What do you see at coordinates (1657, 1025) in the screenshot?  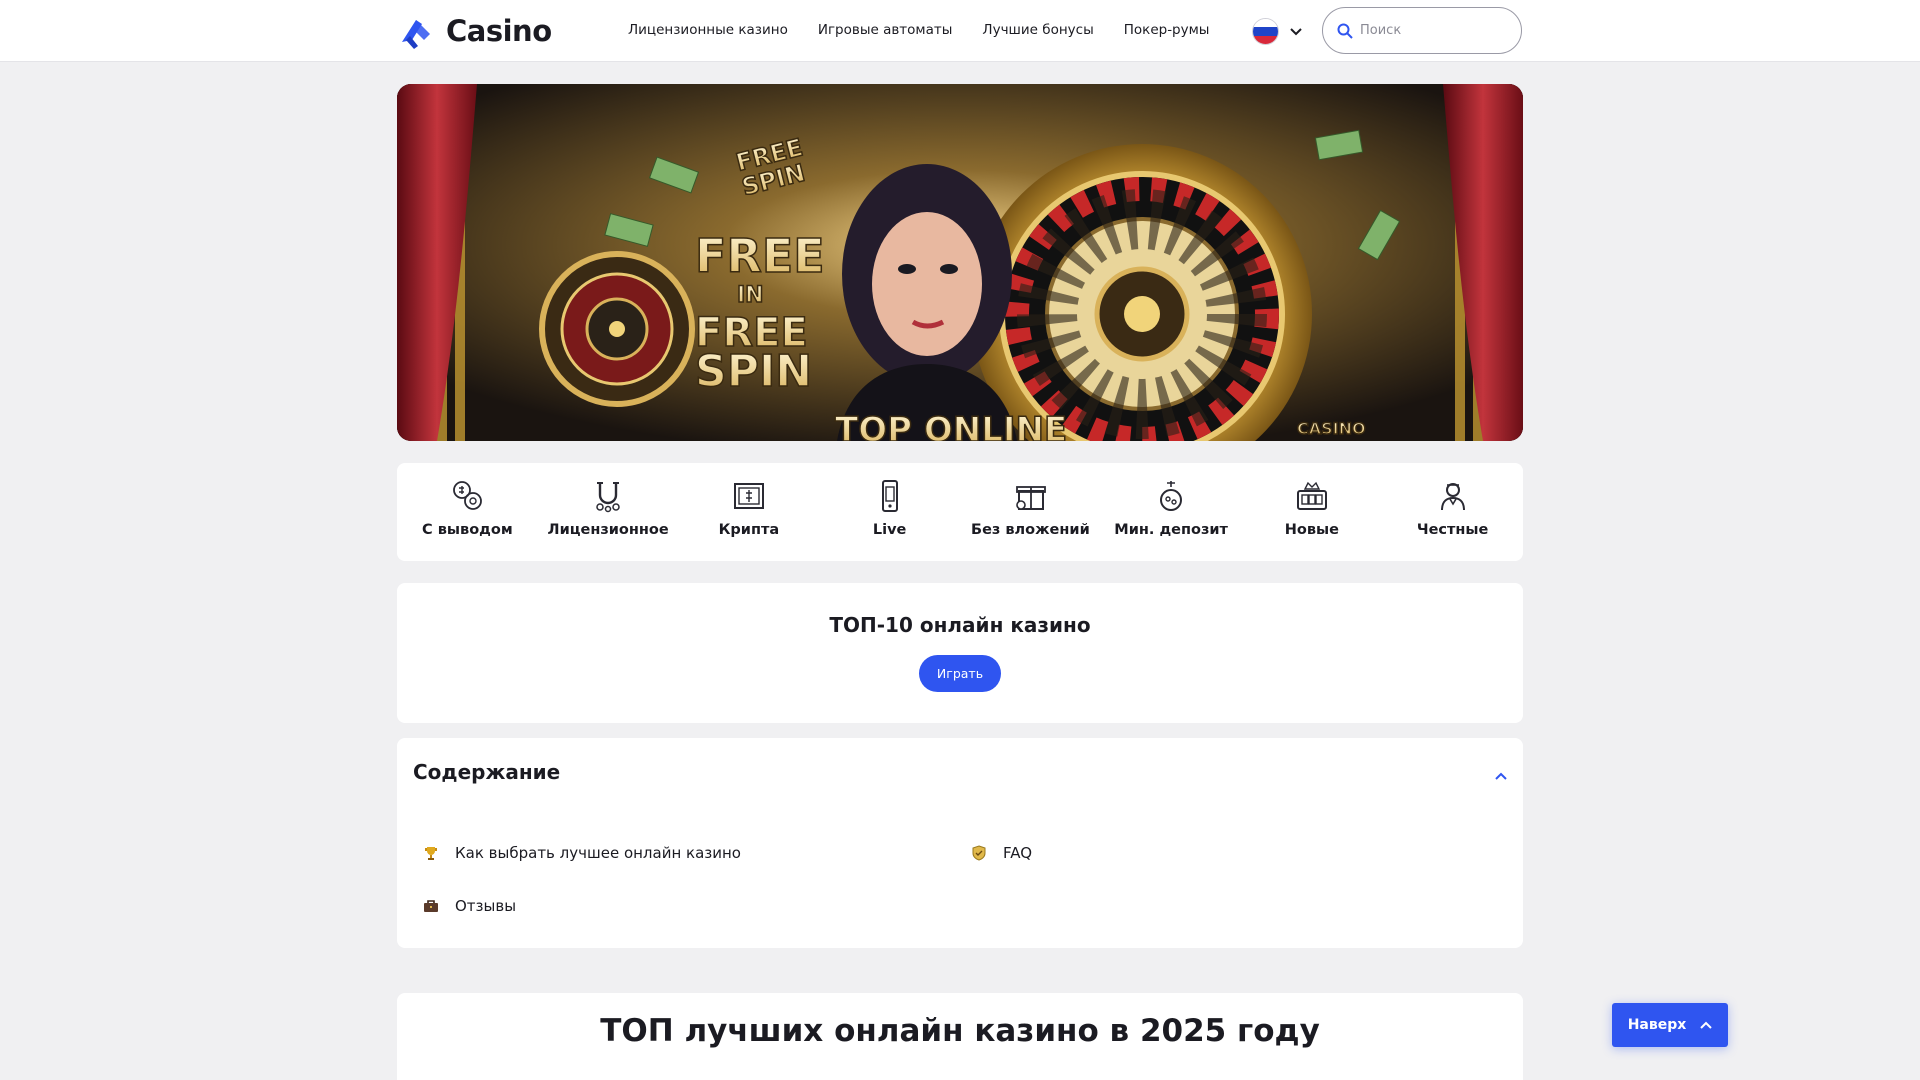 I see `scroll-to-top-label: Наверх` at bounding box center [1657, 1025].